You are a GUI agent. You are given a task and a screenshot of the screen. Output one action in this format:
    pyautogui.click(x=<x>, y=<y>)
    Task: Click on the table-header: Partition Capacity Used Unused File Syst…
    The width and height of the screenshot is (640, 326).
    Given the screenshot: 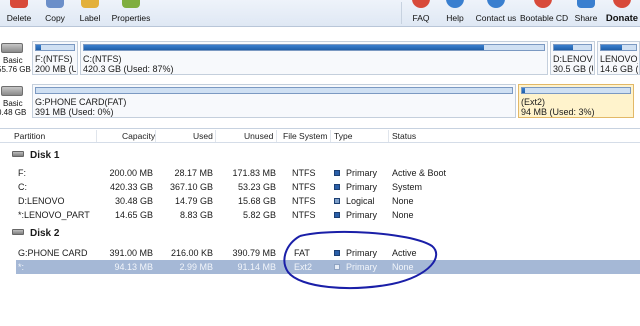 What is the action you would take?
    pyautogui.click(x=320, y=136)
    